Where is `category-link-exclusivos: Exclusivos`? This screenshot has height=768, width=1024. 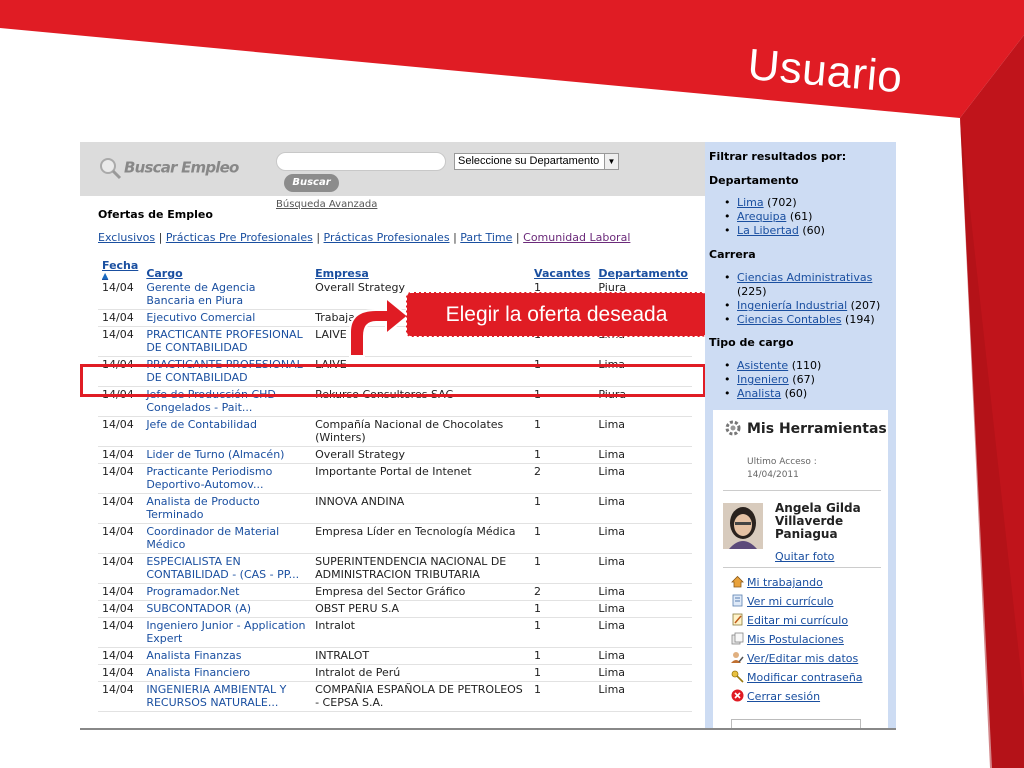 category-link-exclusivos: Exclusivos is located at coordinates (126, 237).